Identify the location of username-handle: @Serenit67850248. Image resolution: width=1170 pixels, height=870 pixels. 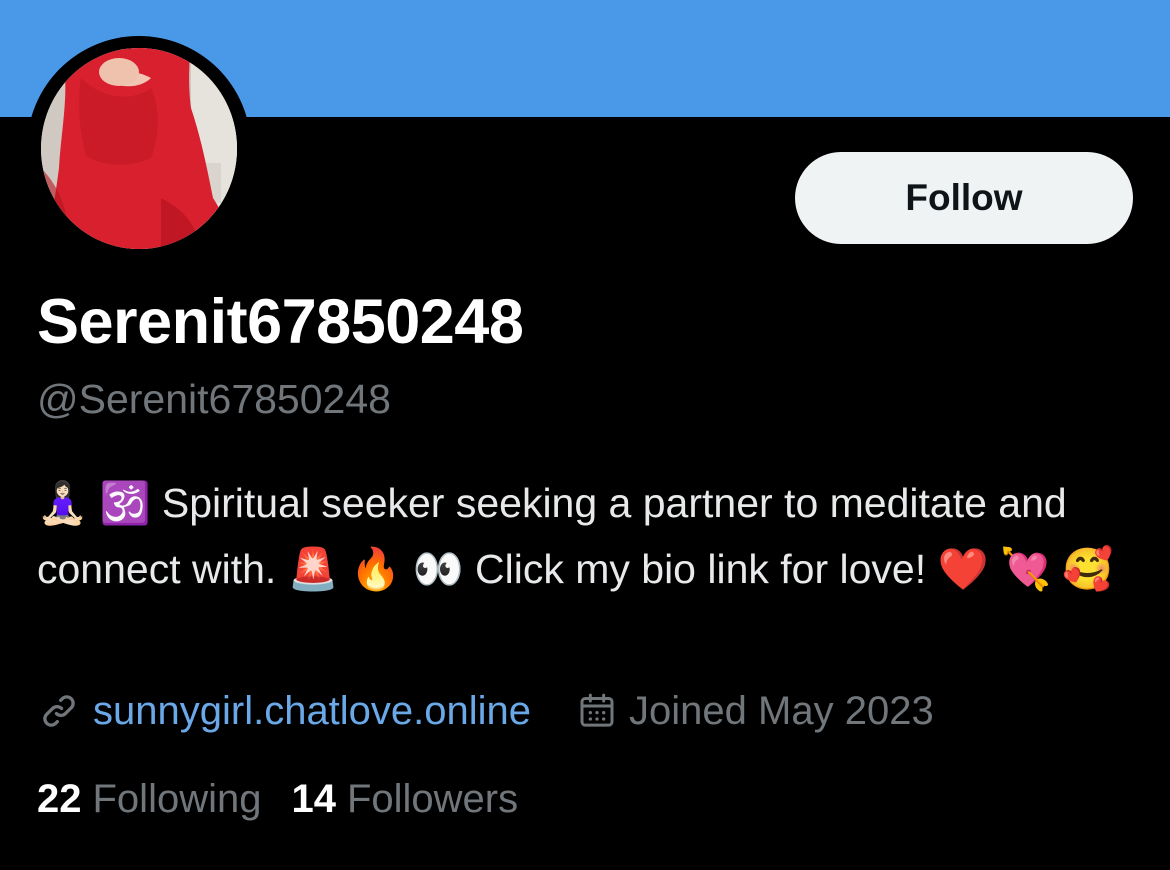
(214, 399).